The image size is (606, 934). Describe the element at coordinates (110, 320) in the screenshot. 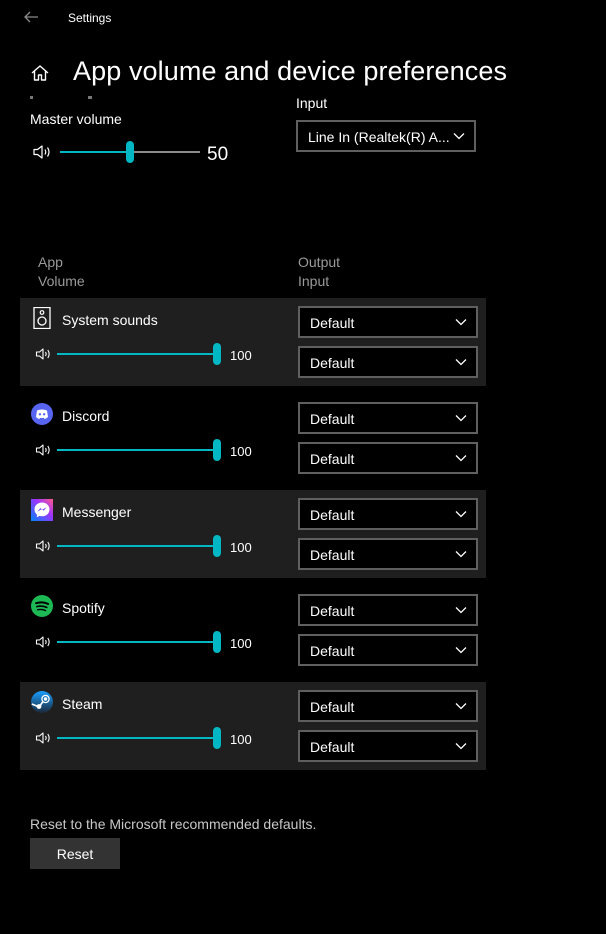

I see `app-name: System sounds` at that location.